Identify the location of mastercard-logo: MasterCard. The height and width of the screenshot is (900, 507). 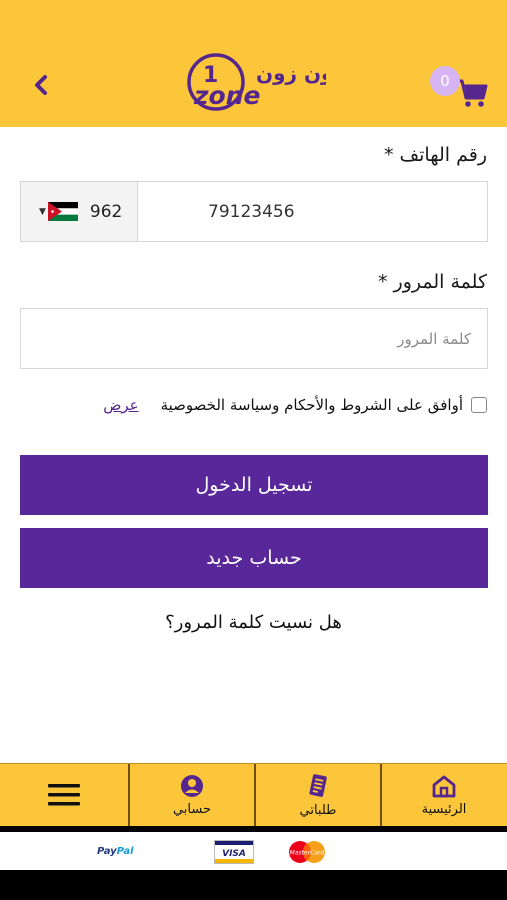
(307, 852).